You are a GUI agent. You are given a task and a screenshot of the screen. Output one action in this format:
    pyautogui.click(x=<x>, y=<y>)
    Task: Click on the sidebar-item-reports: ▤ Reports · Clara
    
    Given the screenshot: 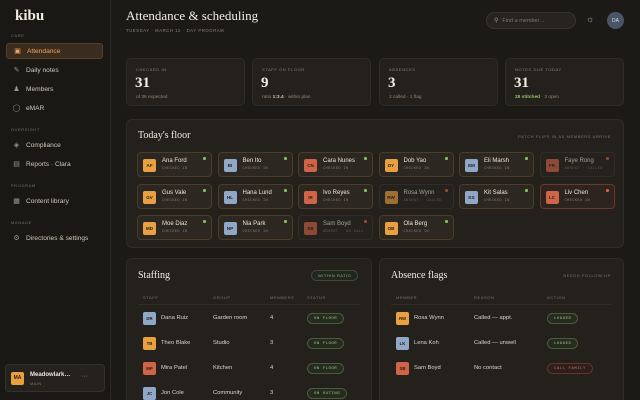 What is the action you would take?
    pyautogui.click(x=54, y=164)
    